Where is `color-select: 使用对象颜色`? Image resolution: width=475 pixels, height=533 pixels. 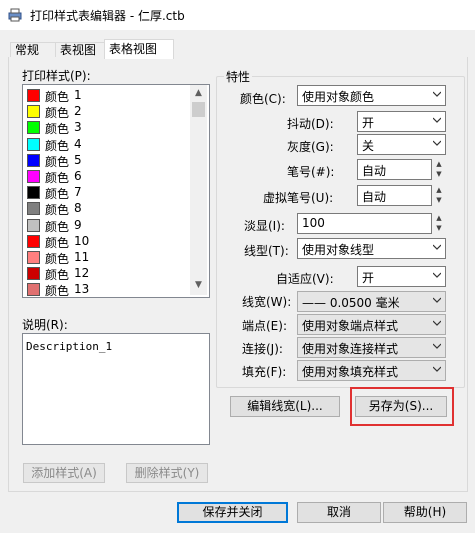 color-select: 使用对象颜色 is located at coordinates (371, 95).